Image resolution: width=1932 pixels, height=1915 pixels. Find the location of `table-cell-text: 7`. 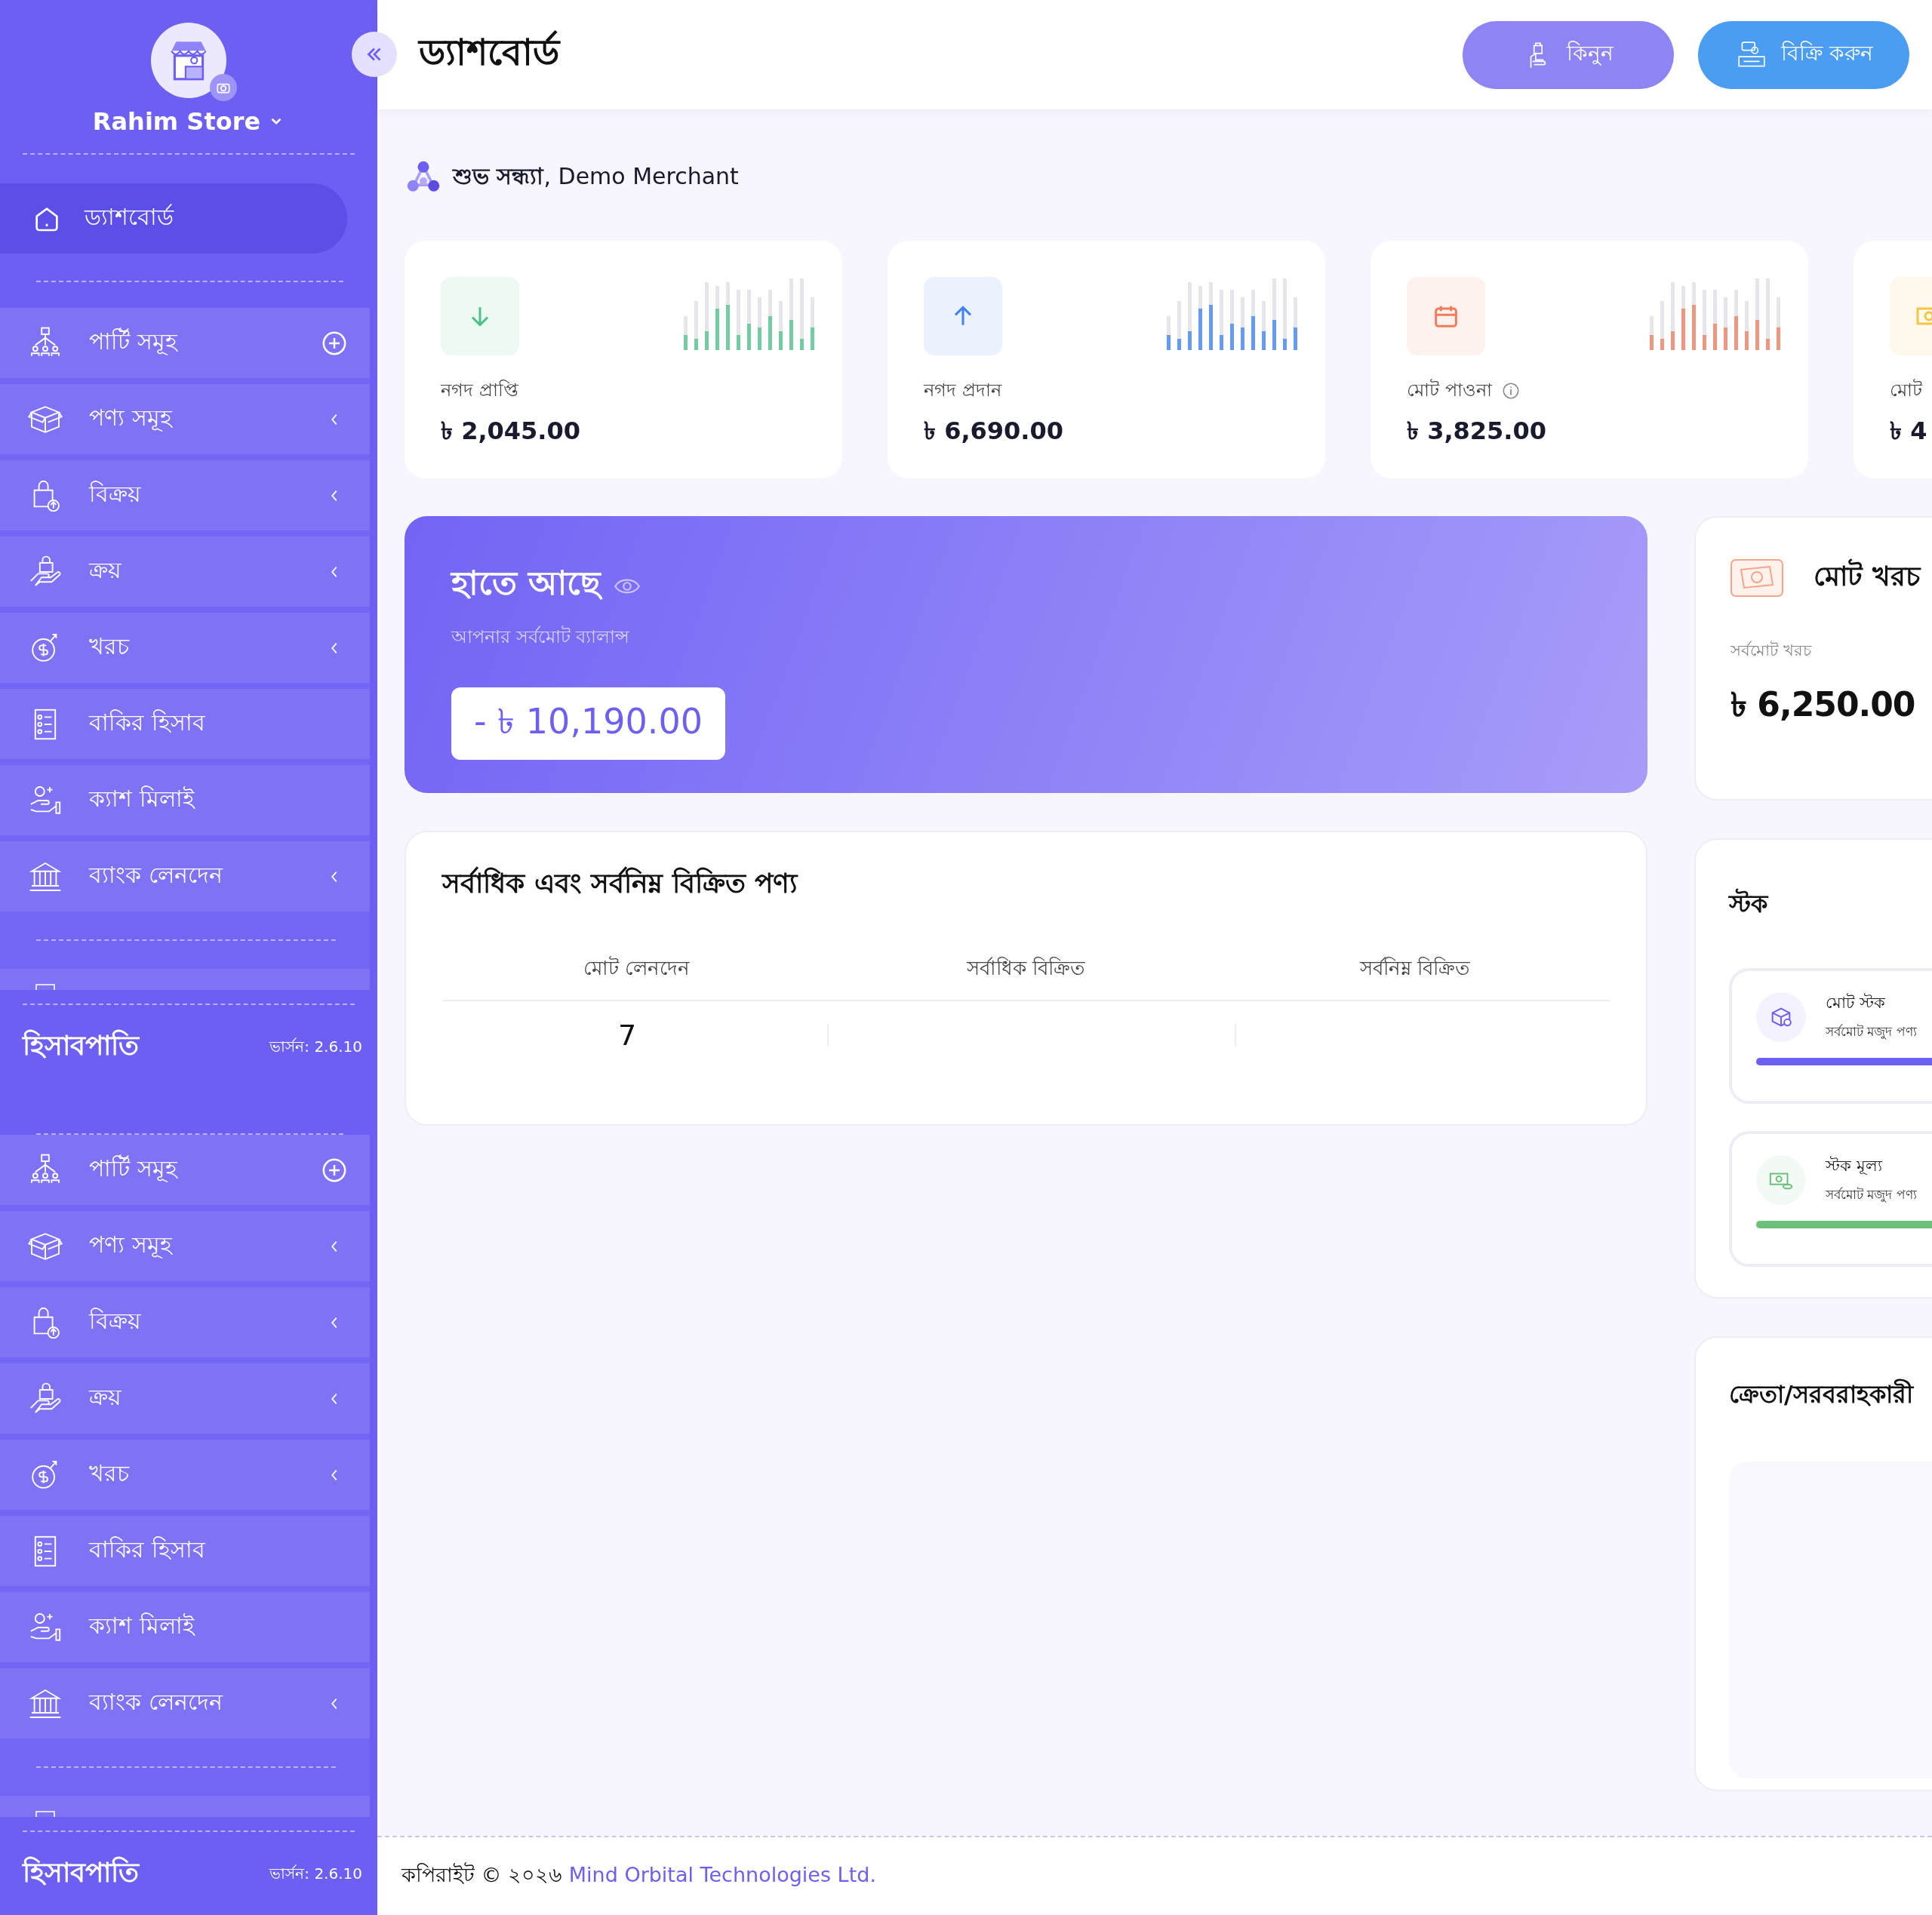

table-cell-text: 7 is located at coordinates (627, 1035).